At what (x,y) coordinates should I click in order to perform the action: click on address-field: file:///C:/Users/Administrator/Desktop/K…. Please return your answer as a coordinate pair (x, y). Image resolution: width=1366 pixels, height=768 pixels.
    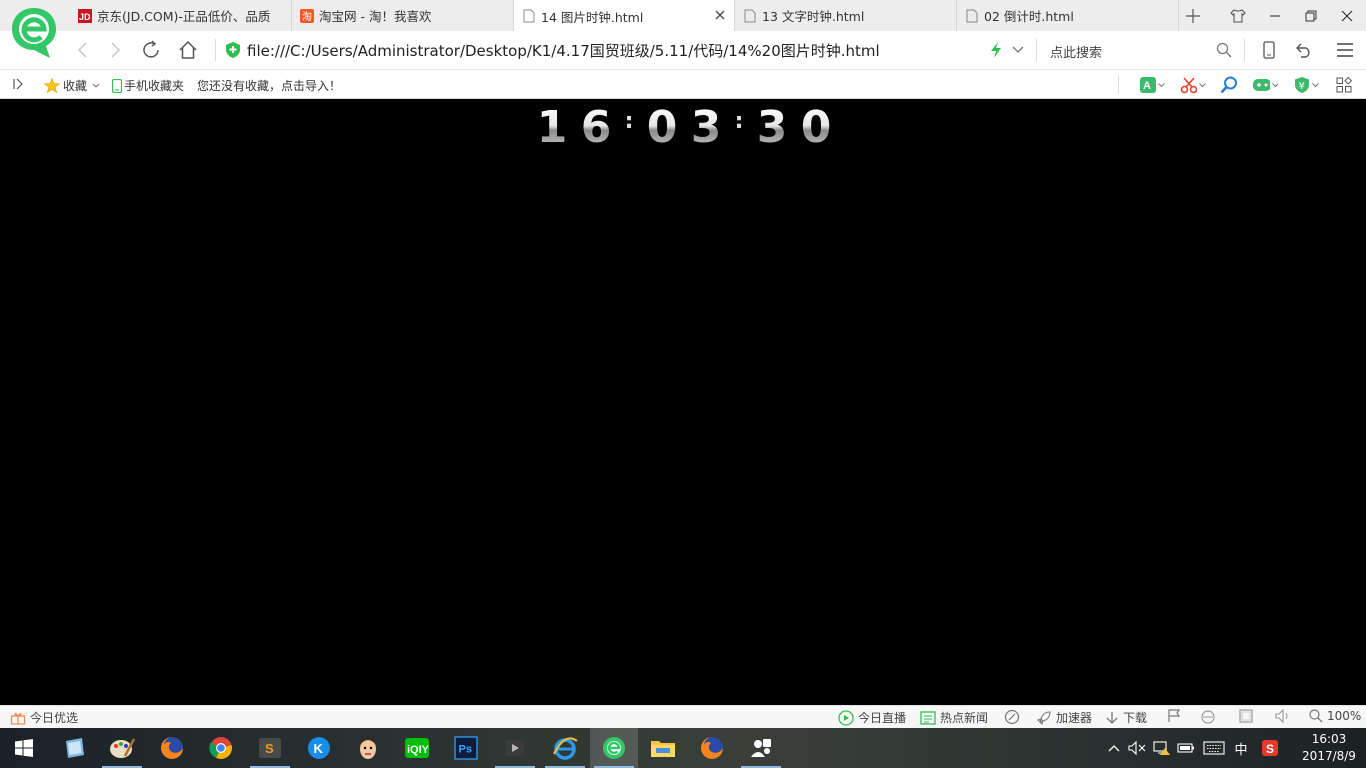
    Looking at the image, I should click on (553, 50).